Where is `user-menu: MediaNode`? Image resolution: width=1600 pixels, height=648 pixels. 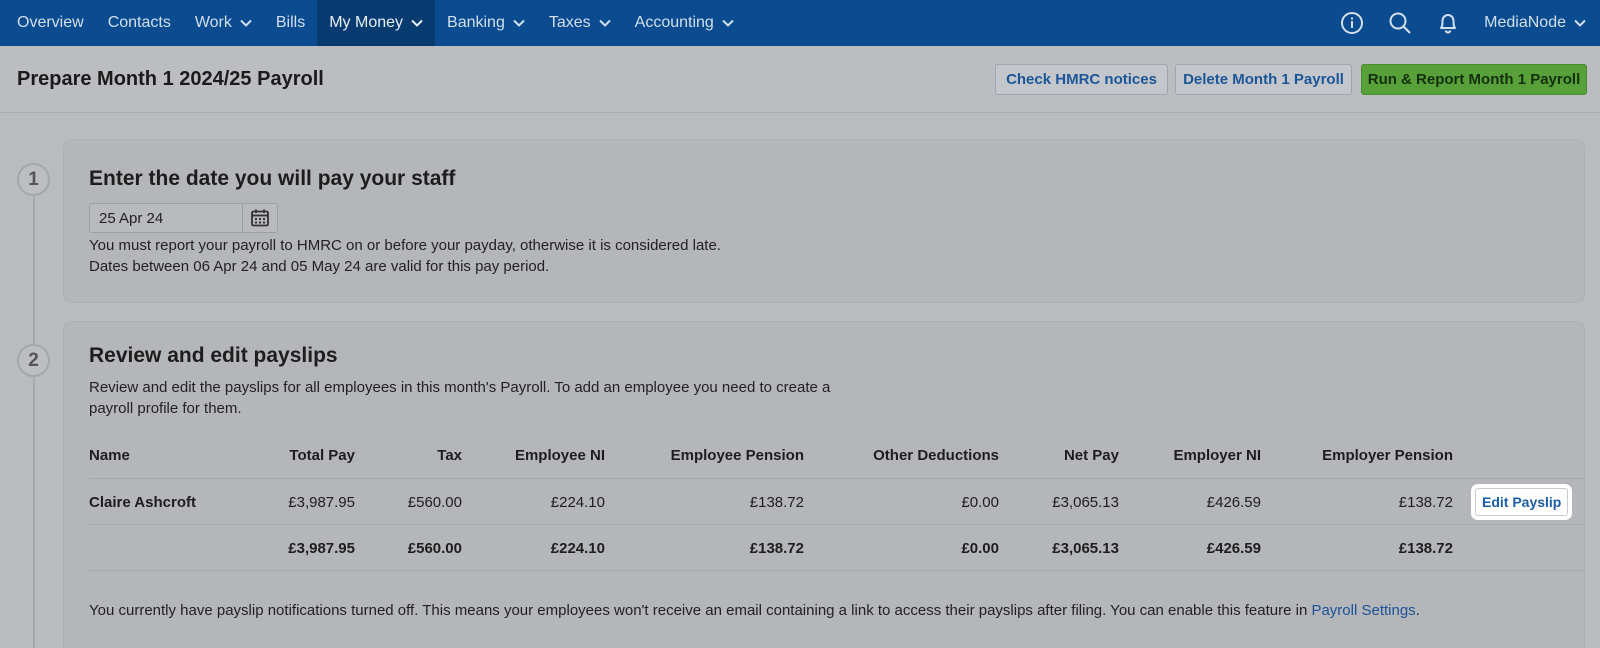 user-menu: MediaNode is located at coordinates (1536, 23).